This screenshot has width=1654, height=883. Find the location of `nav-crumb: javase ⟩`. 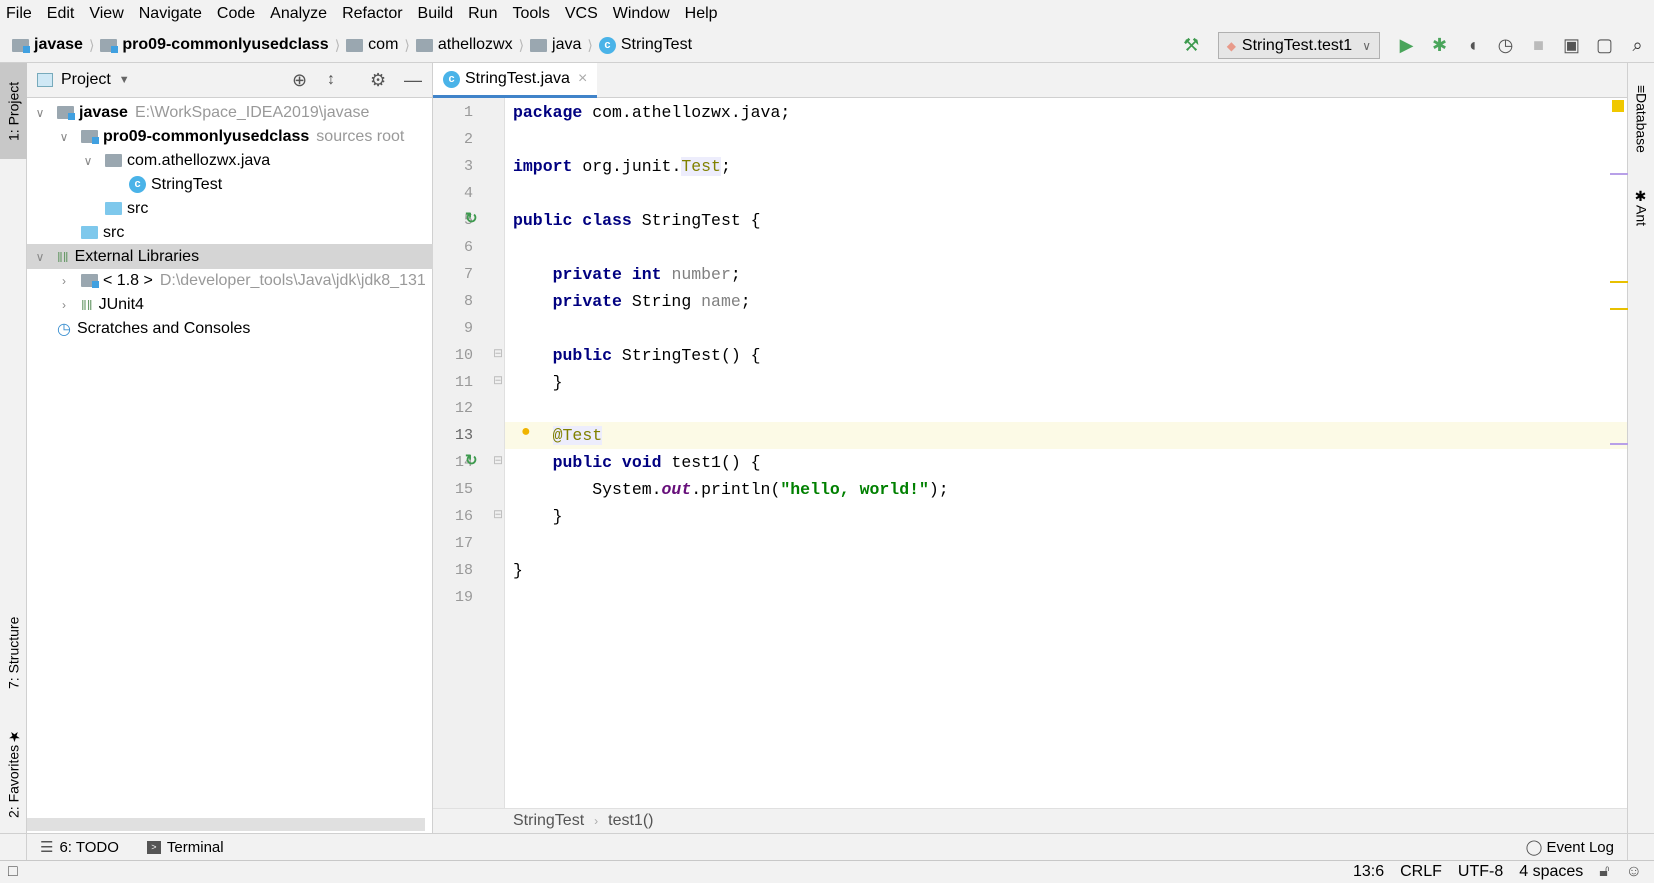

nav-crumb: javase ⟩ is located at coordinates (53, 45).